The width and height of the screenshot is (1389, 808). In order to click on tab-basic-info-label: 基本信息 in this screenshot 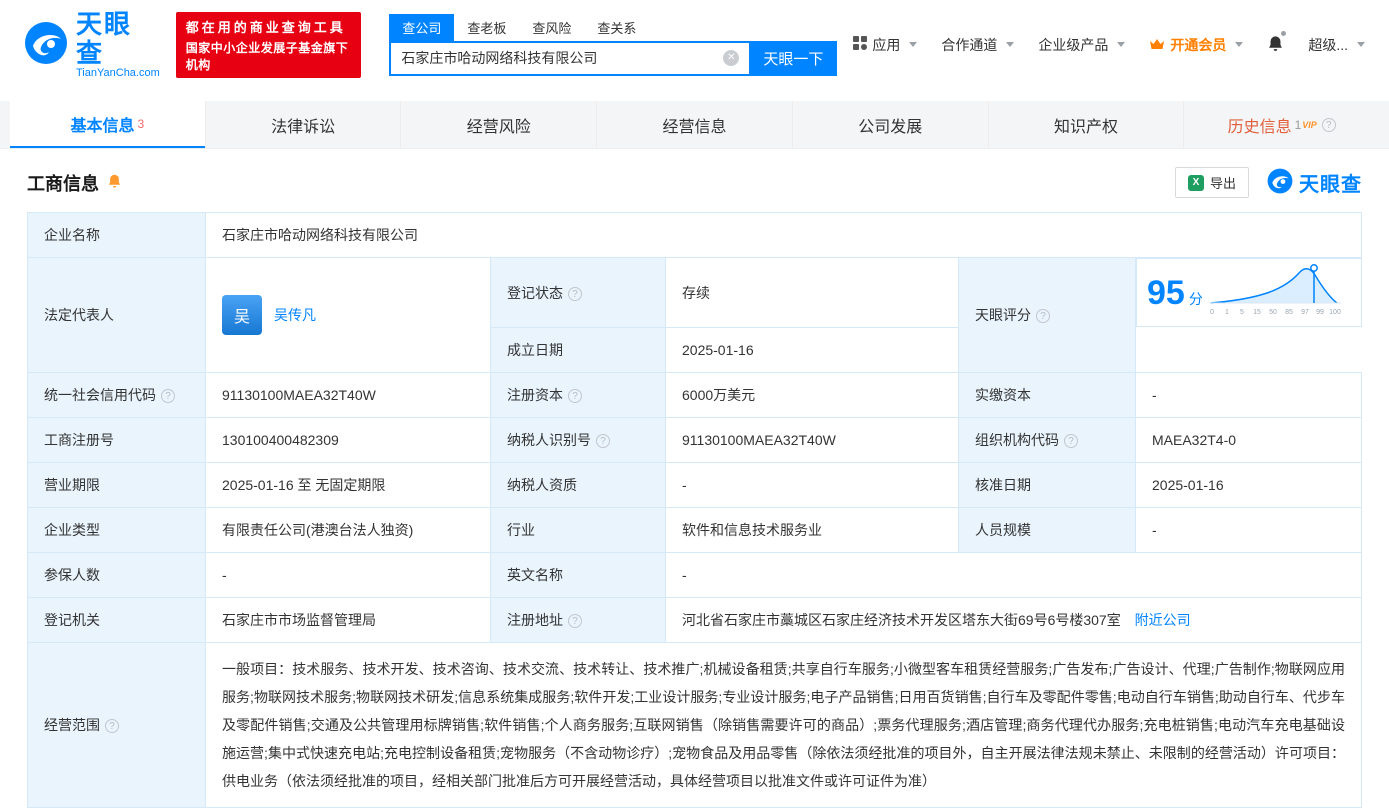, I will do `click(102, 126)`.